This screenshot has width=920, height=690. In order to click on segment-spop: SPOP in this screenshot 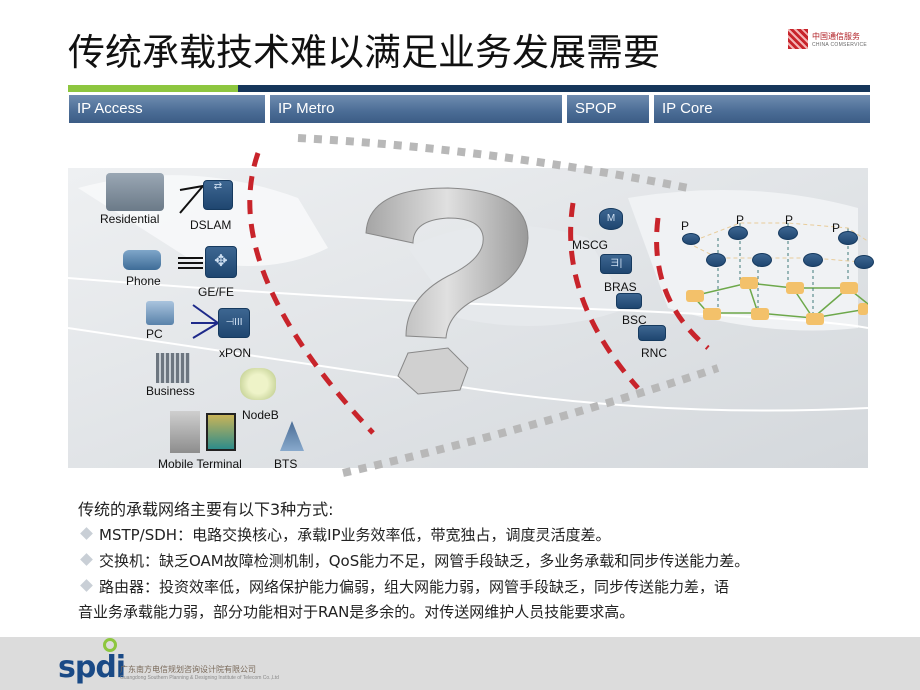, I will do `click(608, 109)`.